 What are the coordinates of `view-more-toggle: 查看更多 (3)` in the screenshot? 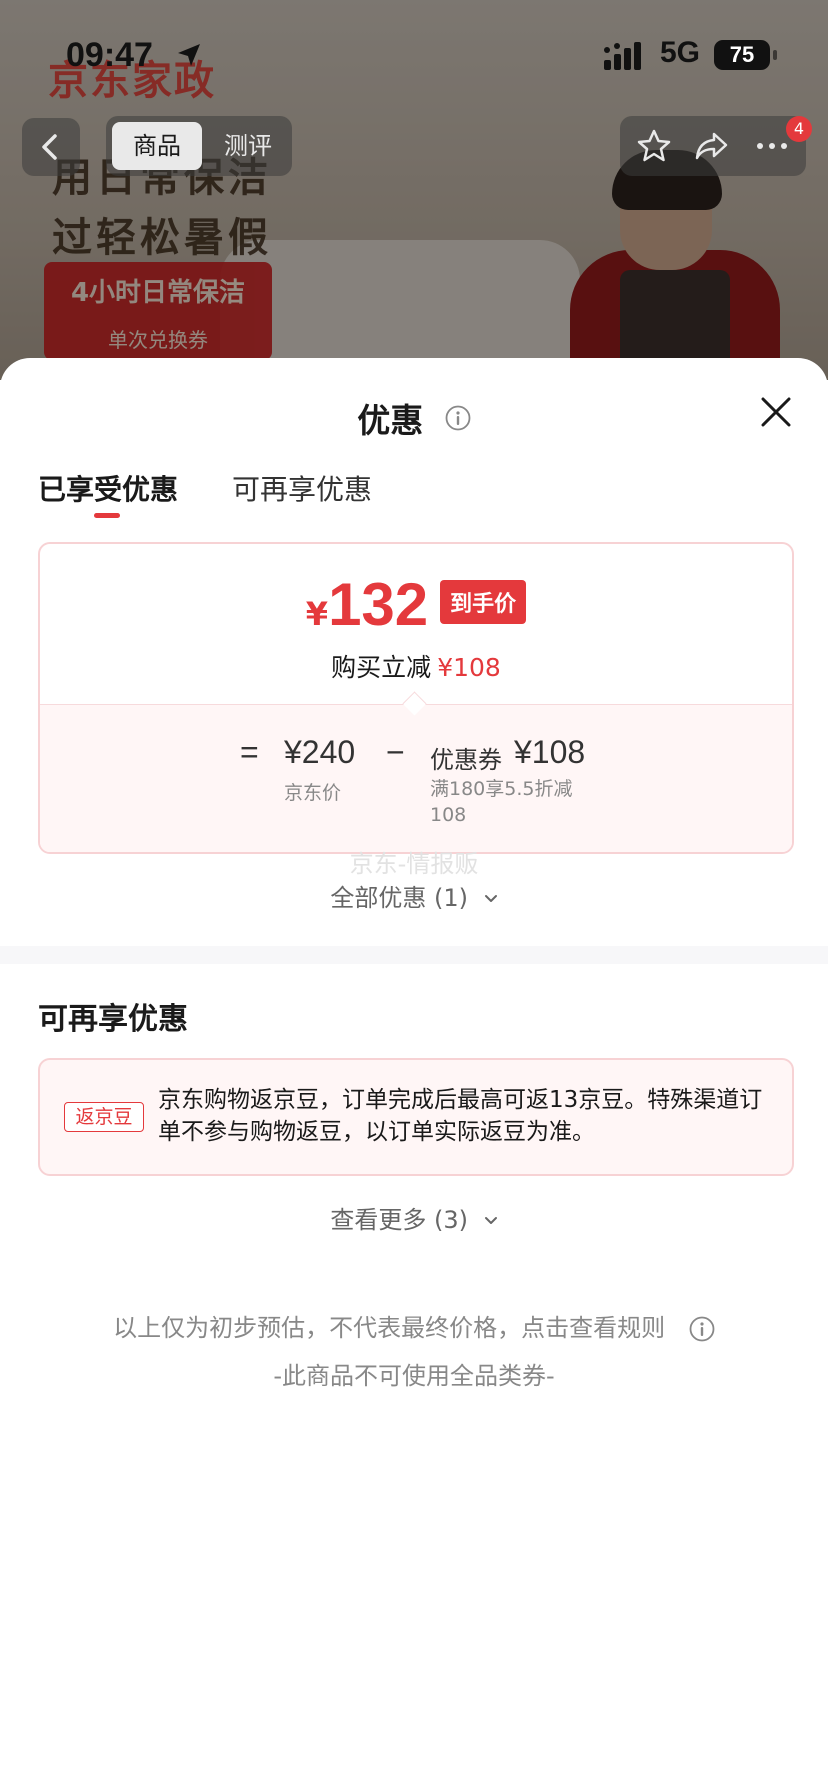 It's located at (414, 1217).